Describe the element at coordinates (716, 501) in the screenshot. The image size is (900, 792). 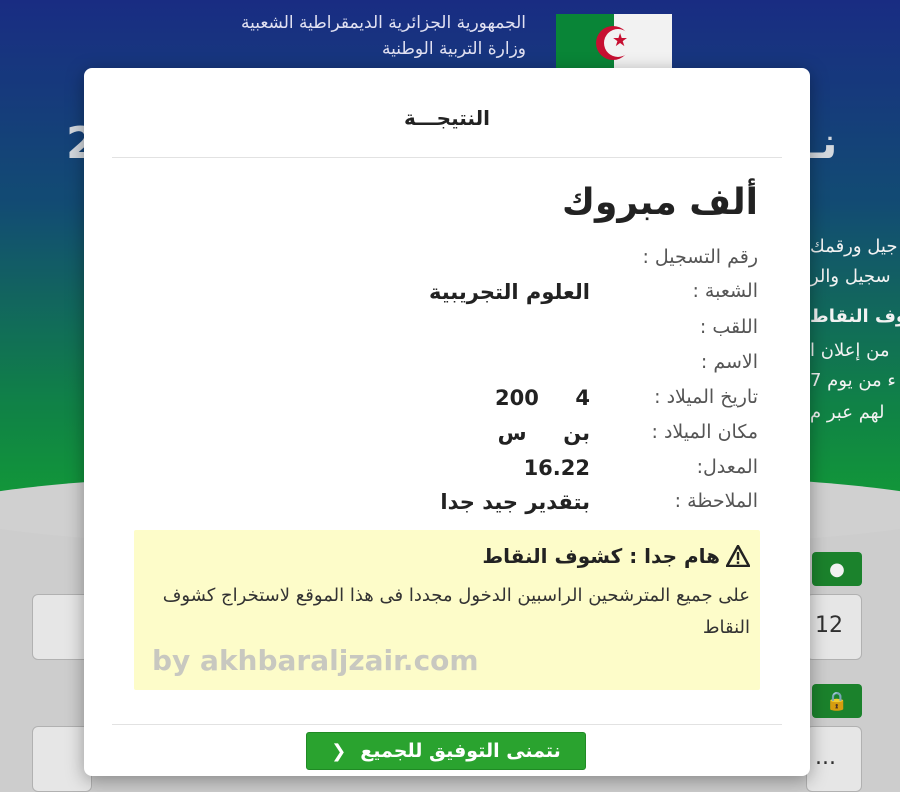
I see `field-label: الملاحظة :` at that location.